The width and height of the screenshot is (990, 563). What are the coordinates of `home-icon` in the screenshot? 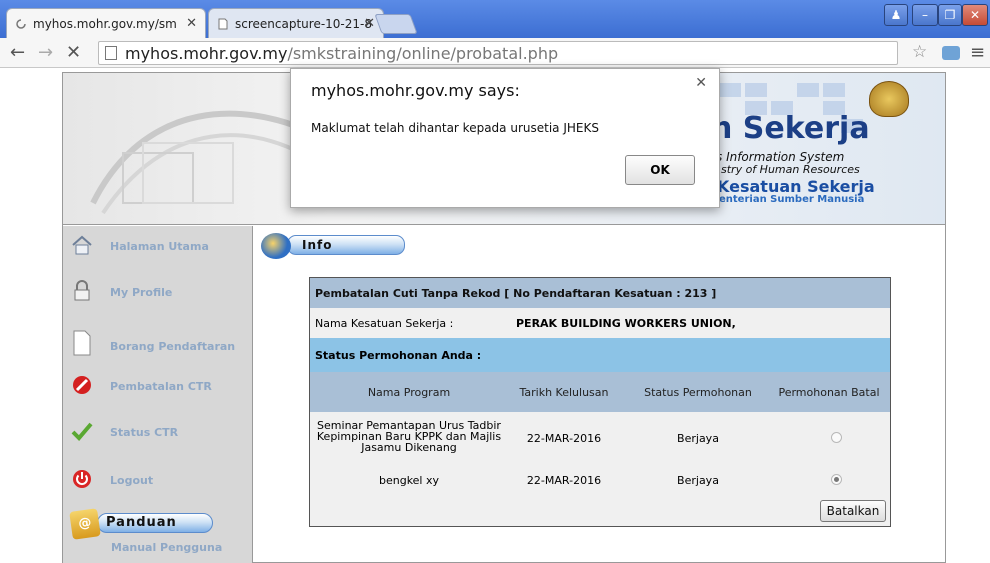 It's located at (82, 245).